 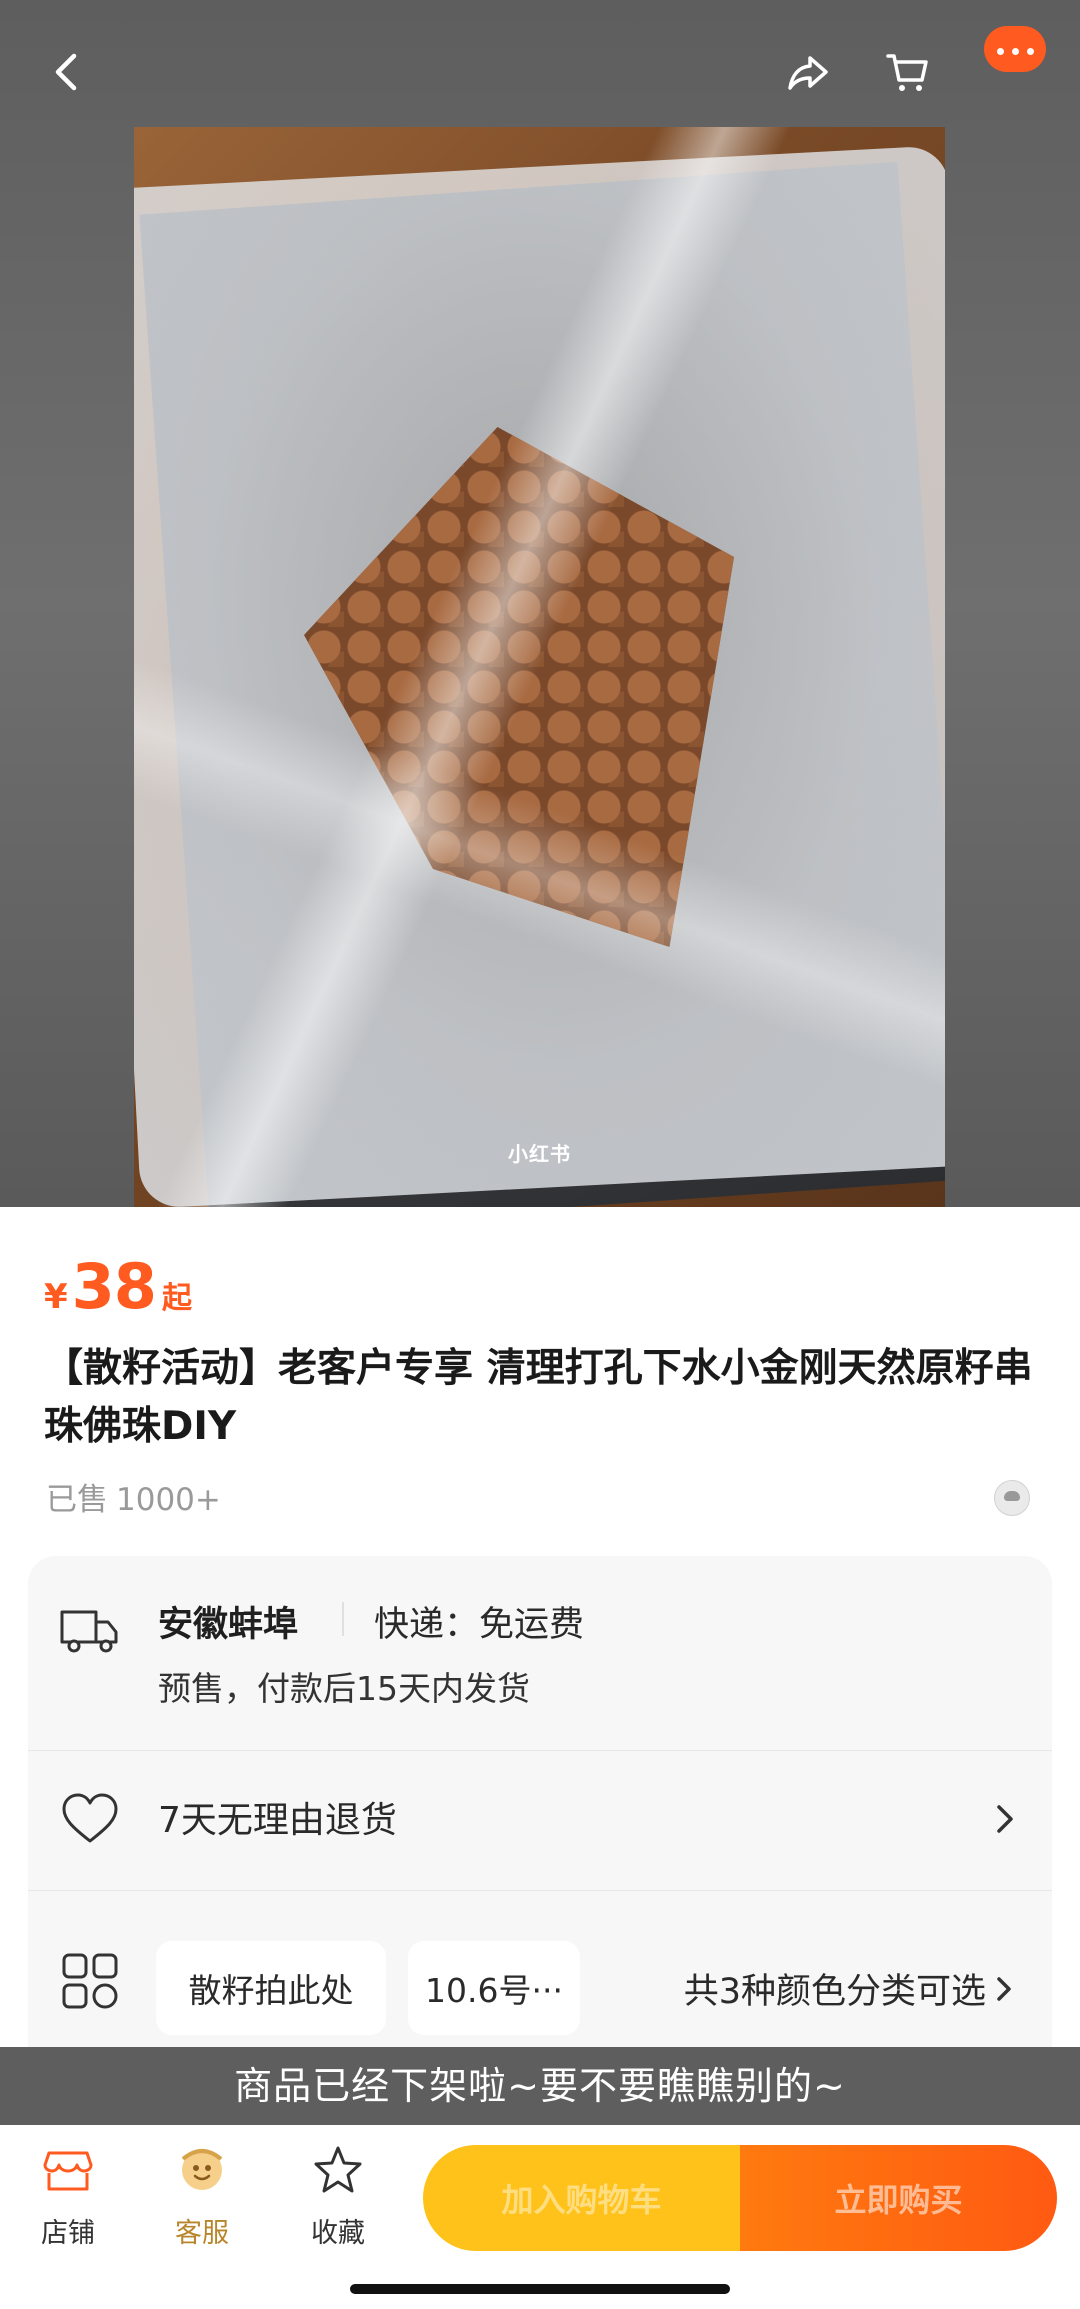 I want to click on favorite-label: 收藏, so click(x=338, y=2233).